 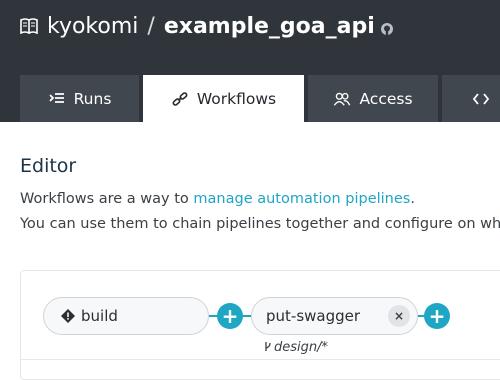 I want to click on access-users-icon, so click(x=342, y=99).